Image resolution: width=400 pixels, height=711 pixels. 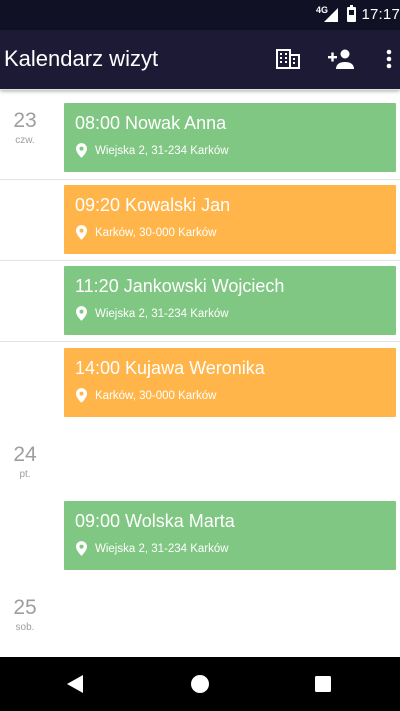 What do you see at coordinates (25, 140) in the screenshot?
I see `weekday-label: czw.` at bounding box center [25, 140].